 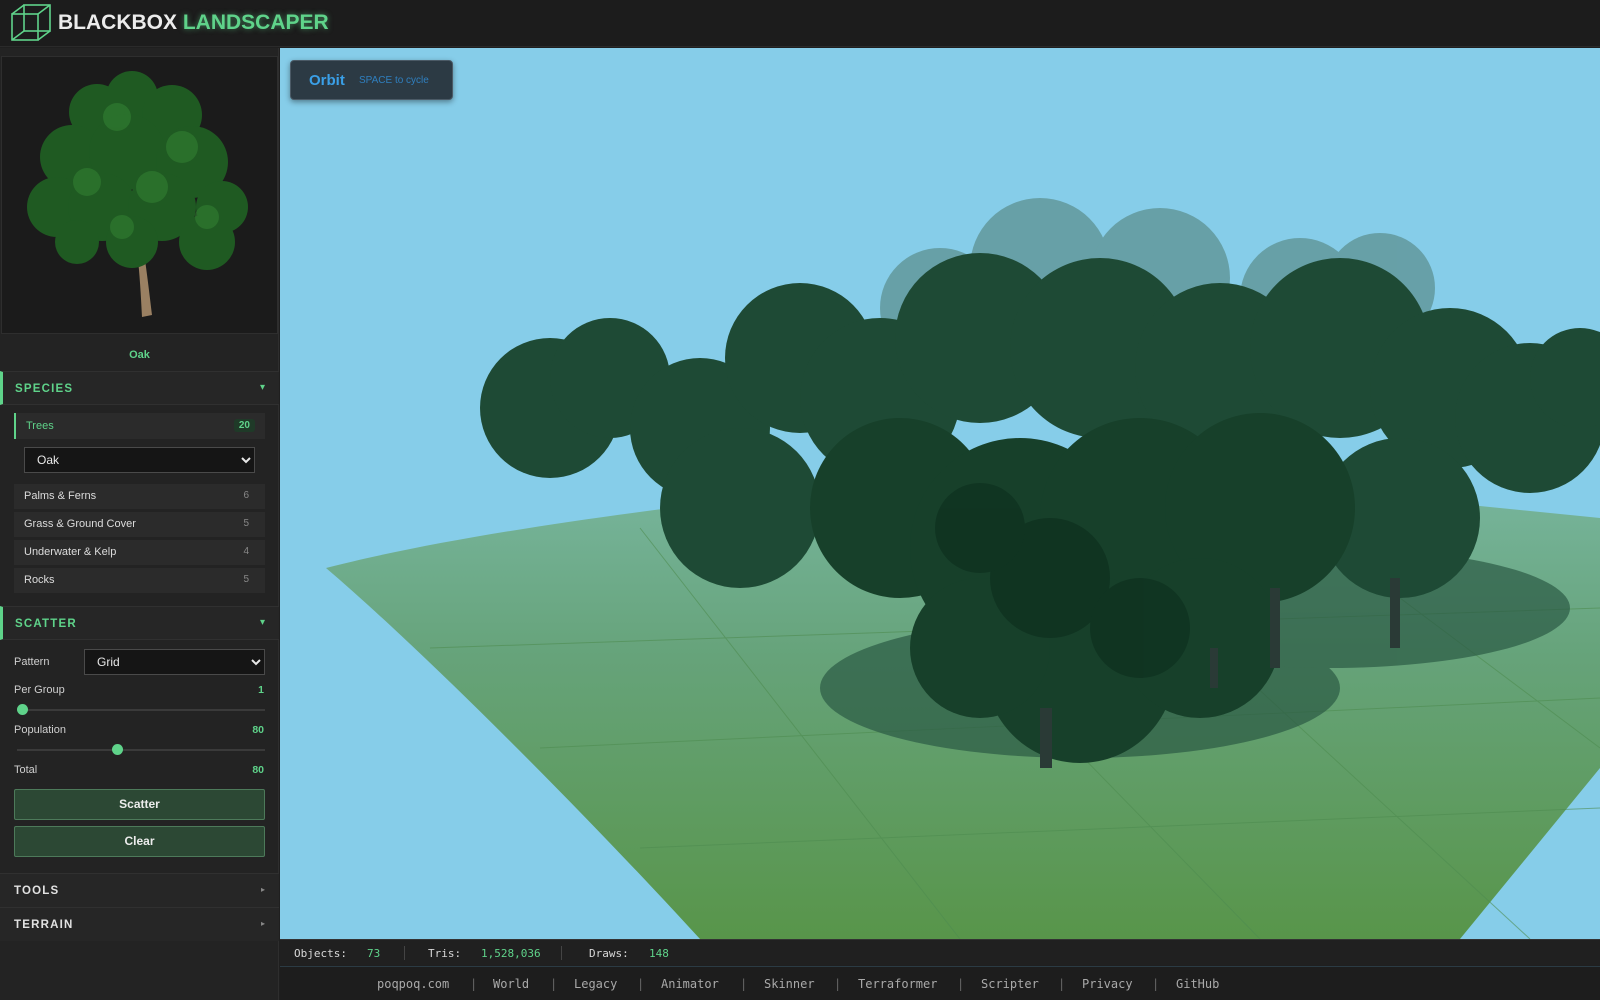 I want to click on species-header-label: SPECIES, so click(x=44, y=389).